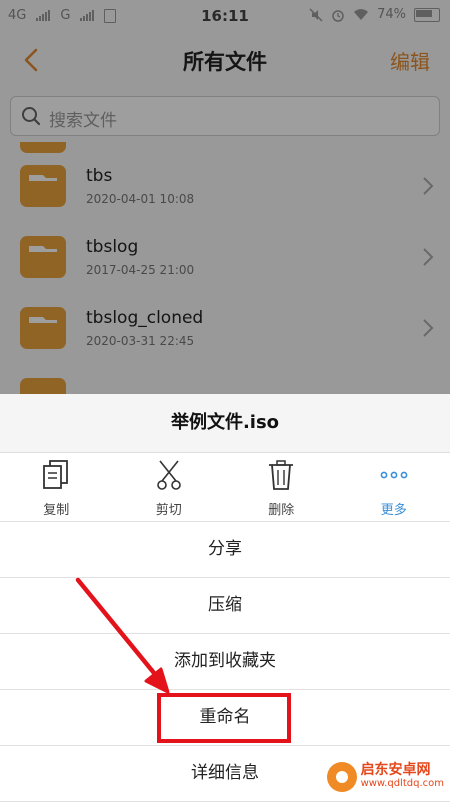  Describe the element at coordinates (225, 423) in the screenshot. I see `sheet-title: 举例文件.iso` at that location.